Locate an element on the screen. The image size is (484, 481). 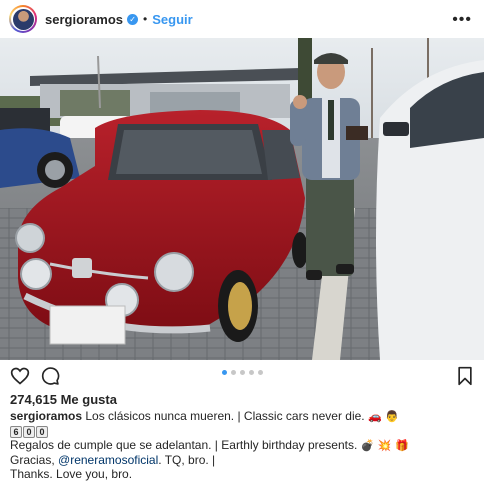
avatar is located at coordinates (23, 19).